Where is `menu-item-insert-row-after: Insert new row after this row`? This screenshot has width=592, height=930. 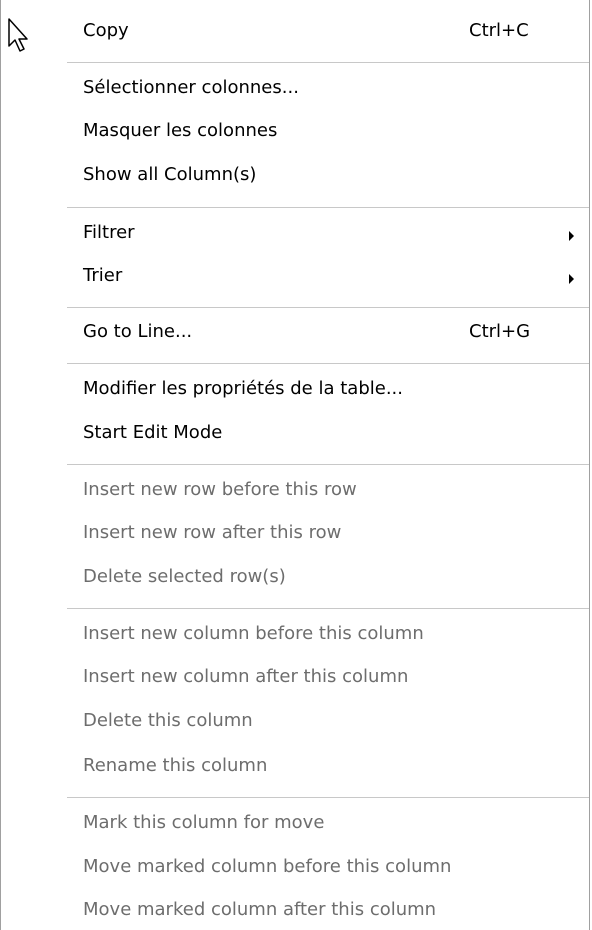
menu-item-insert-row-after: Insert new row after this row is located at coordinates (295, 535).